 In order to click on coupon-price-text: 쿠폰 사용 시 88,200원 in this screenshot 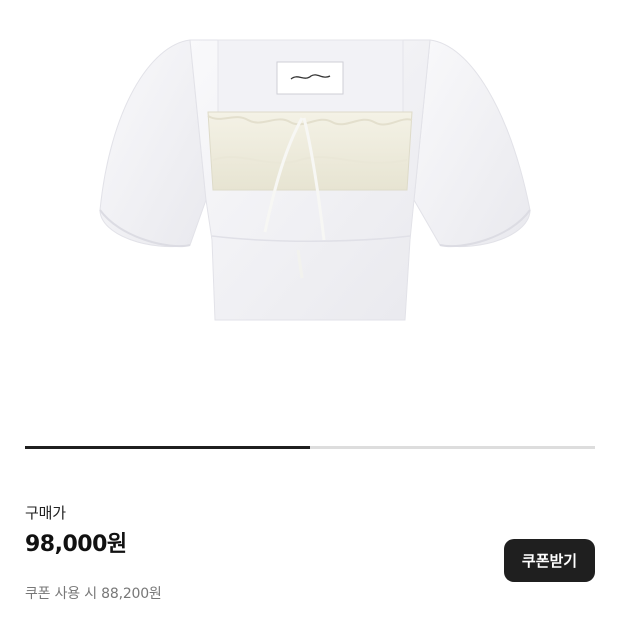, I will do `click(93, 594)`.